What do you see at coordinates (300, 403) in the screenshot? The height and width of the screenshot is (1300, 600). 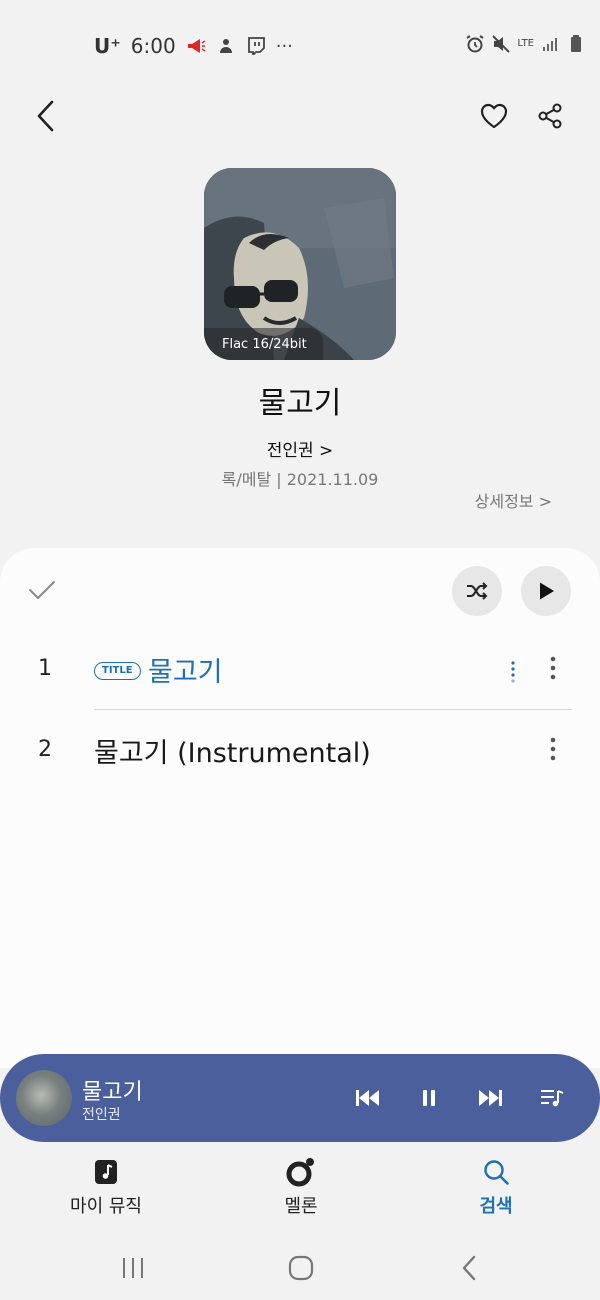 I see `album-title: 물고기` at bounding box center [300, 403].